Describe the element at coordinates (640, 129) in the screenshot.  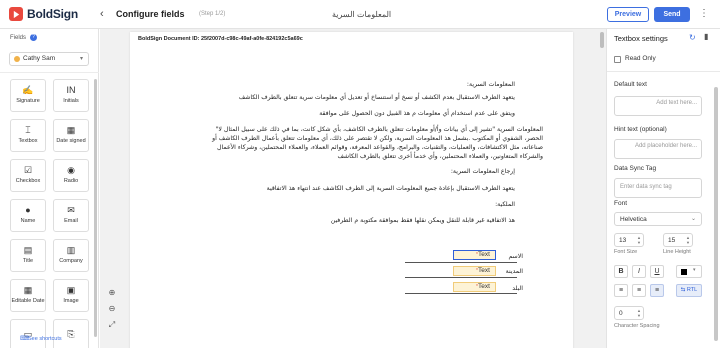
I see `hint-text-label: Hint text (optional)` at that location.